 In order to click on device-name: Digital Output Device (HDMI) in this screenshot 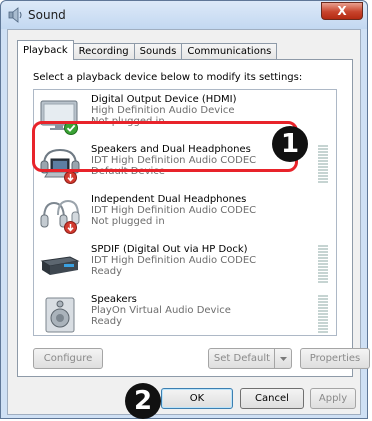, I will do `click(164, 99)`.